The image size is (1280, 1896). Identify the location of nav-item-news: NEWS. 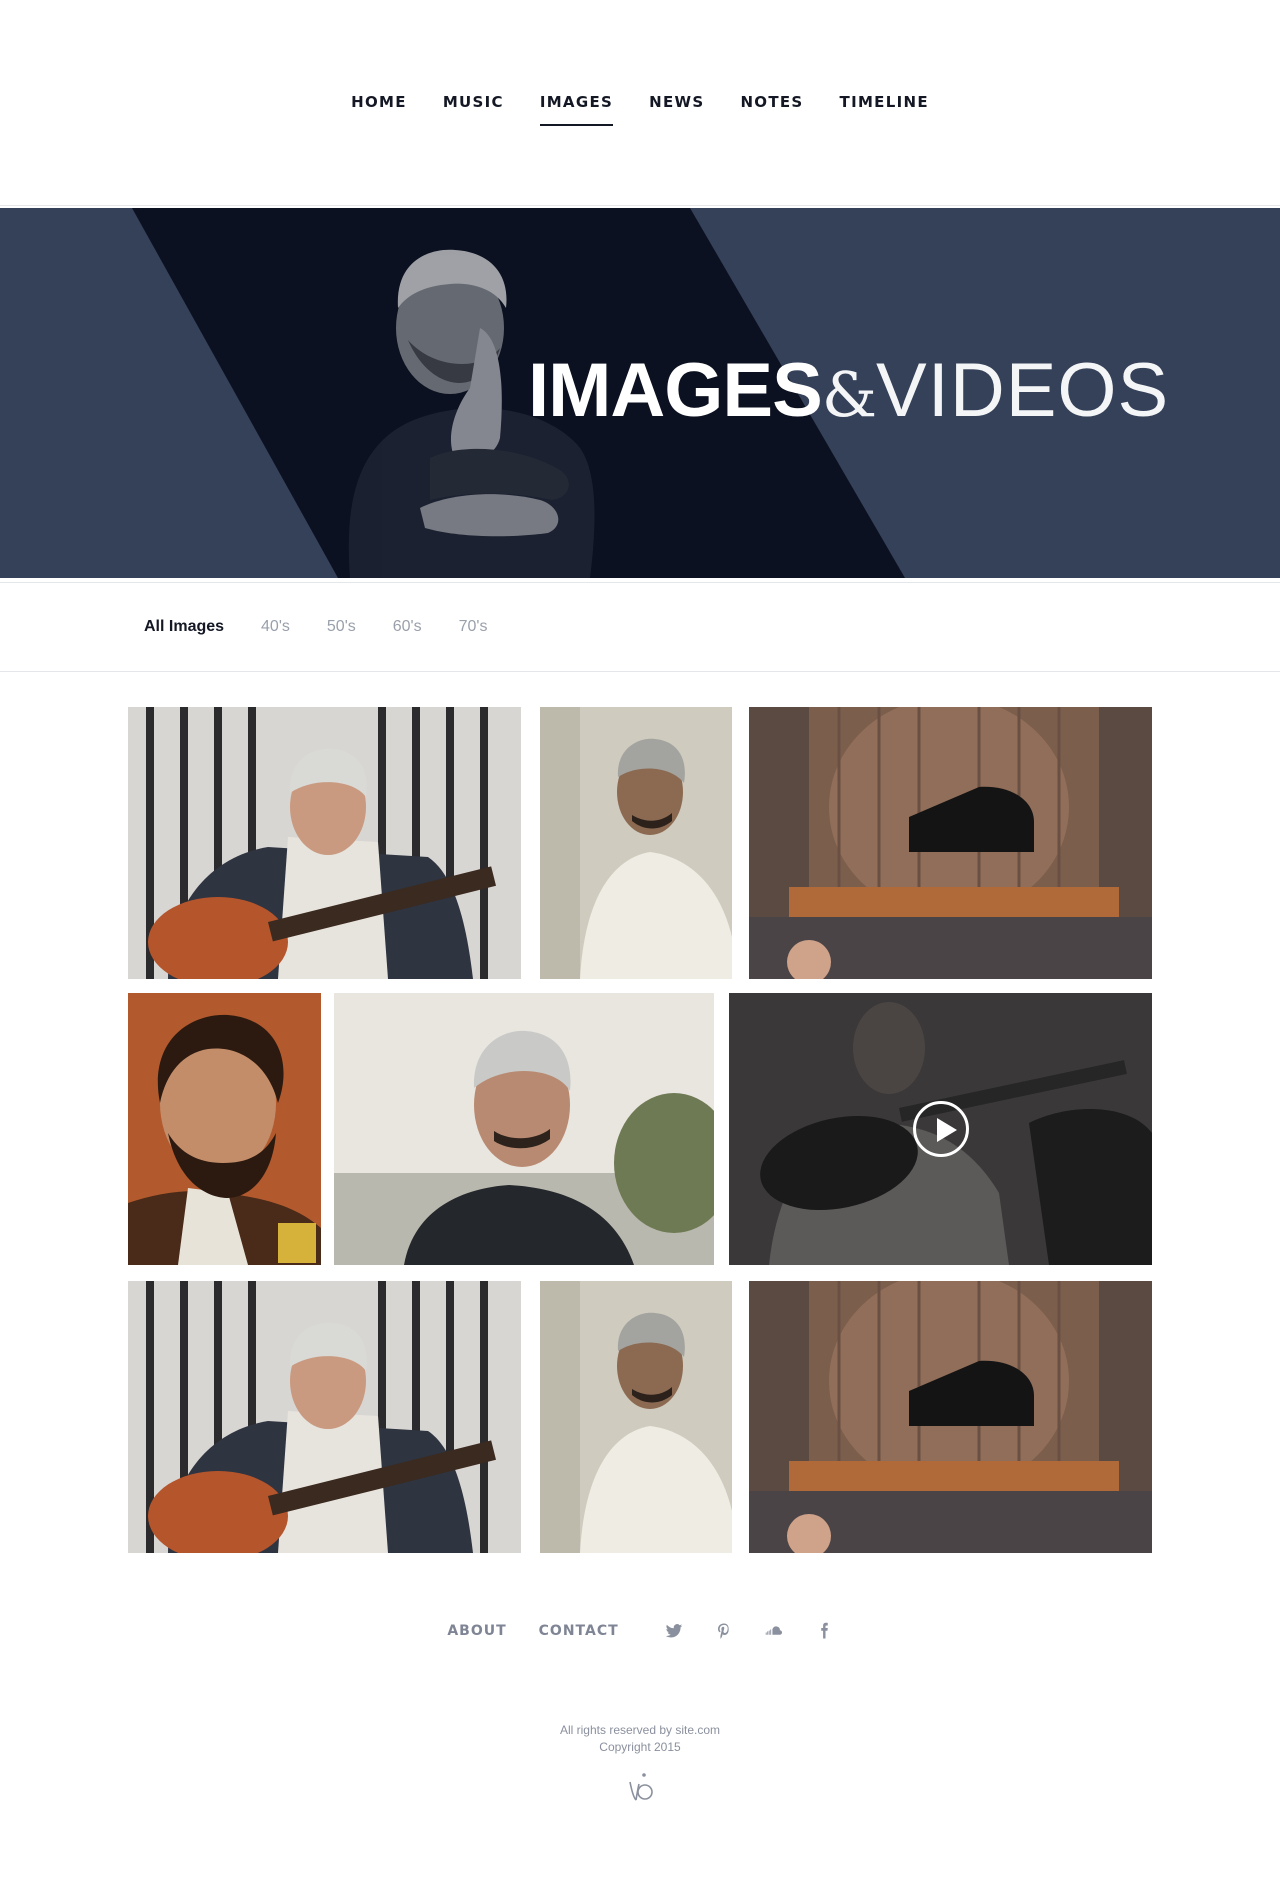
(676, 102).